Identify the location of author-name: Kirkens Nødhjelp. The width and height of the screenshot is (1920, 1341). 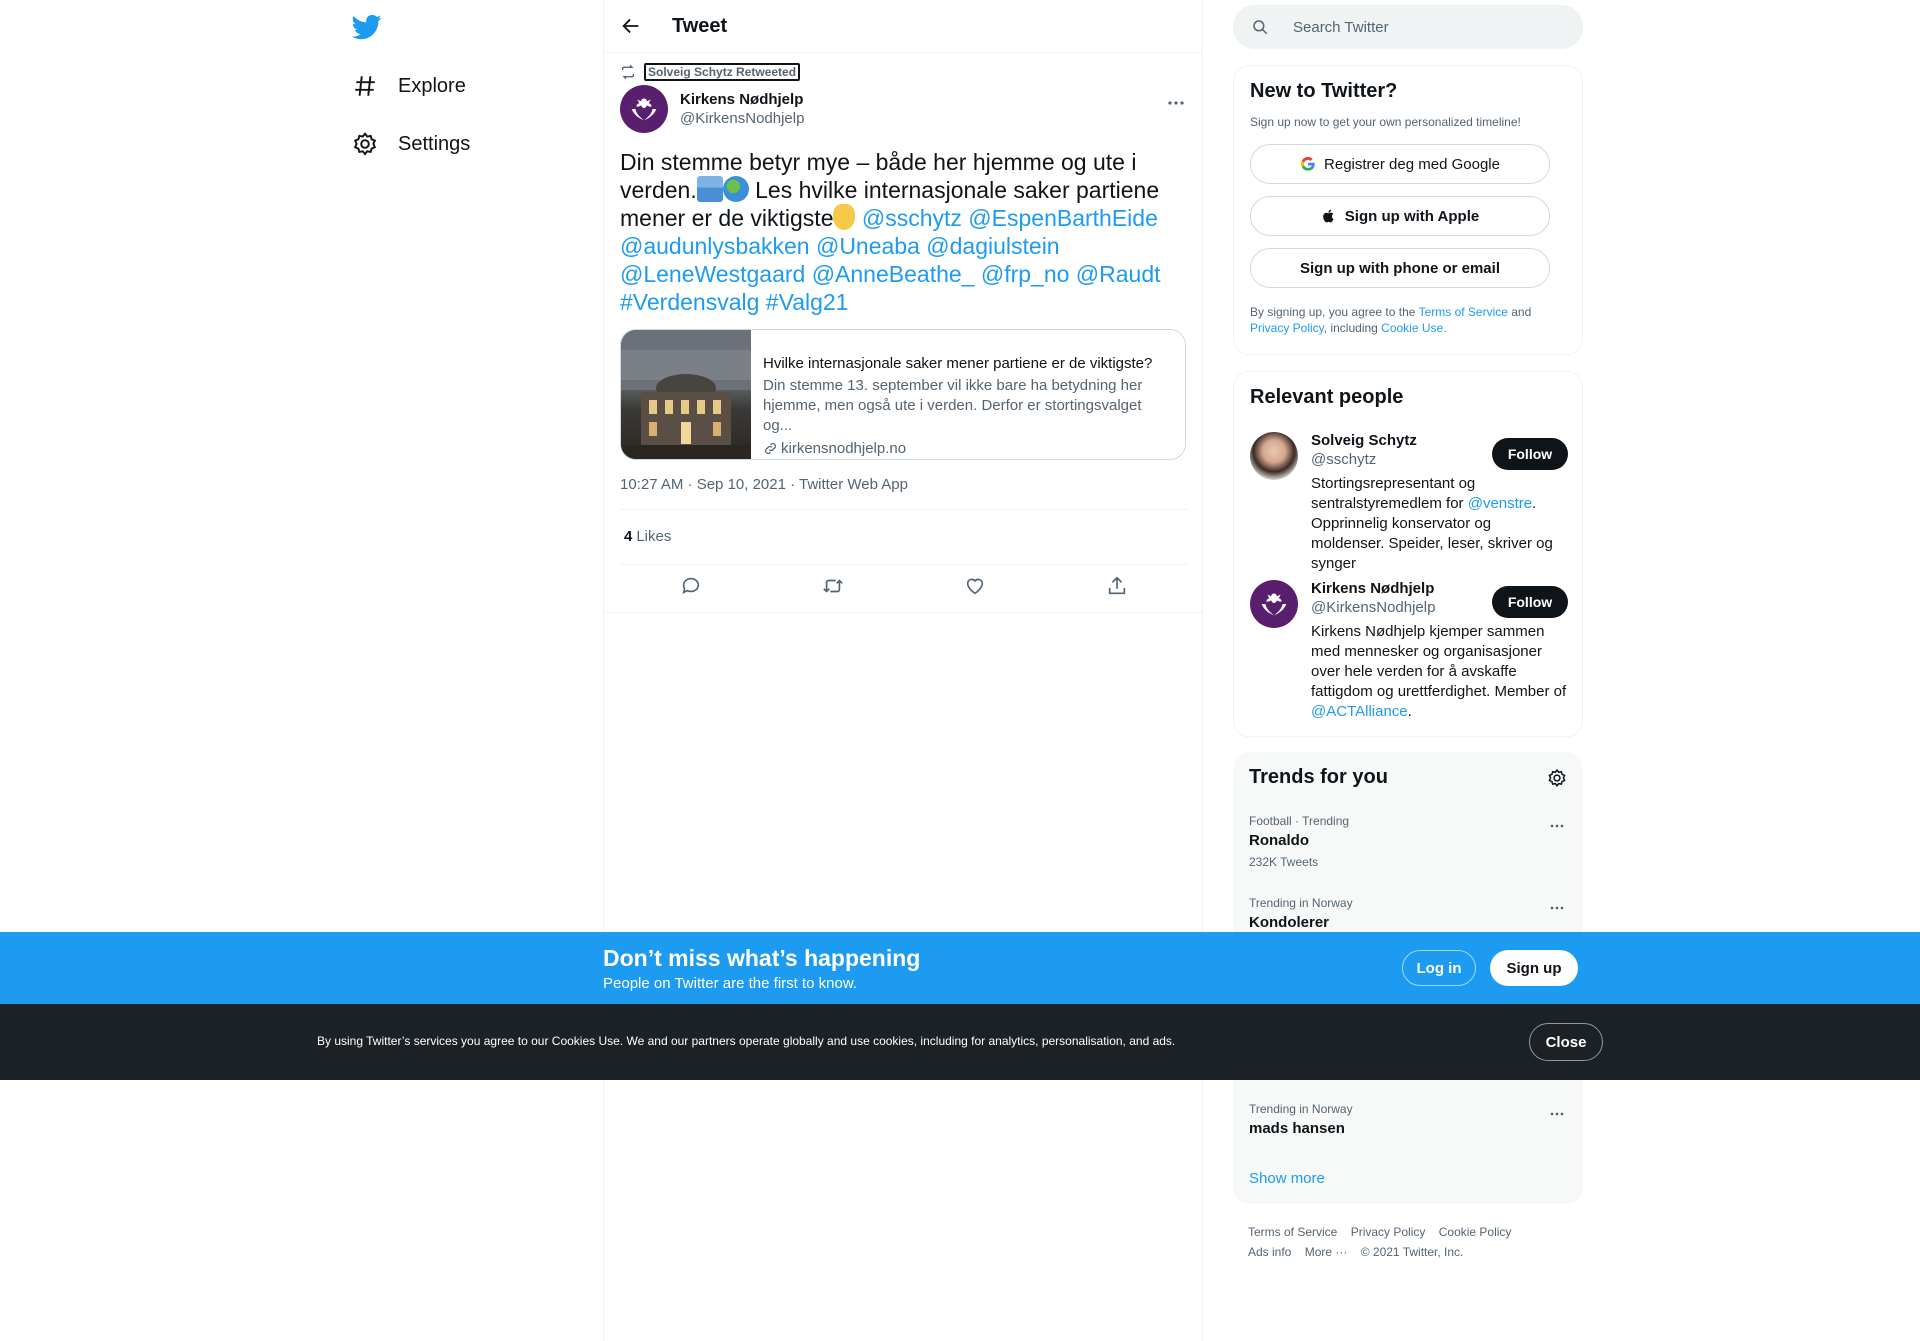
(742, 99).